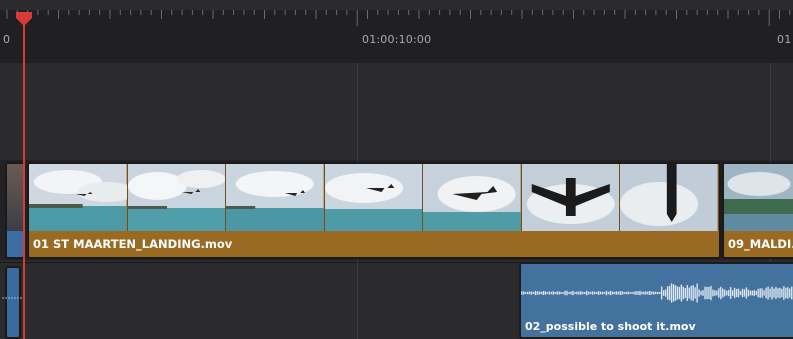  I want to click on timecode-label-right: 01, so click(784, 39).